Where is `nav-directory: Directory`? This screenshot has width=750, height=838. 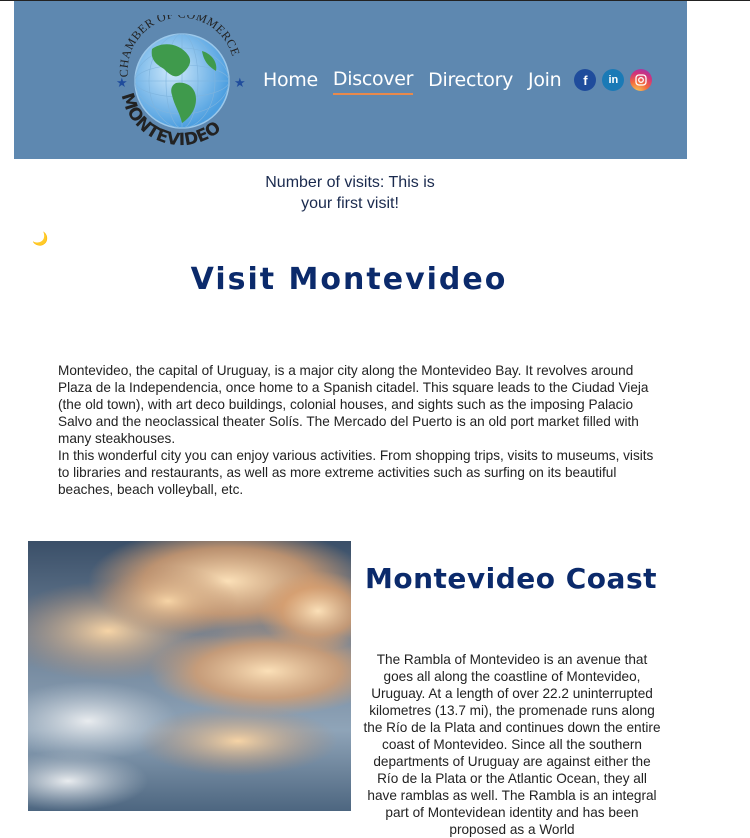
nav-directory: Directory is located at coordinates (470, 80).